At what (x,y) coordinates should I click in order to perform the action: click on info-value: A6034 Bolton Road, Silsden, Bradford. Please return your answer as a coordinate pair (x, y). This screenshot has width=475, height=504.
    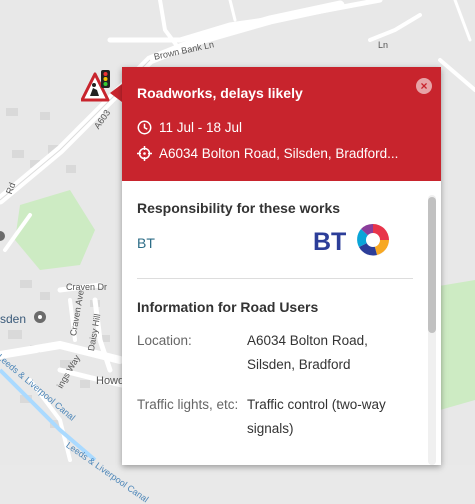
    Looking at the image, I should click on (307, 352).